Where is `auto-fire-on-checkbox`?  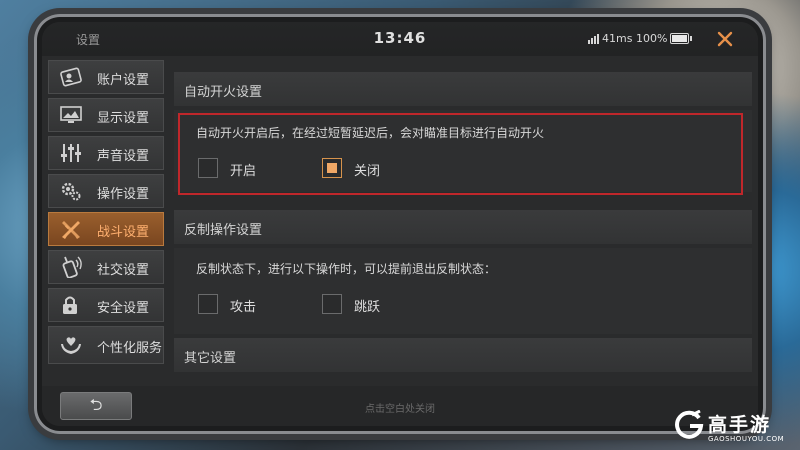 auto-fire-on-checkbox is located at coordinates (208, 168).